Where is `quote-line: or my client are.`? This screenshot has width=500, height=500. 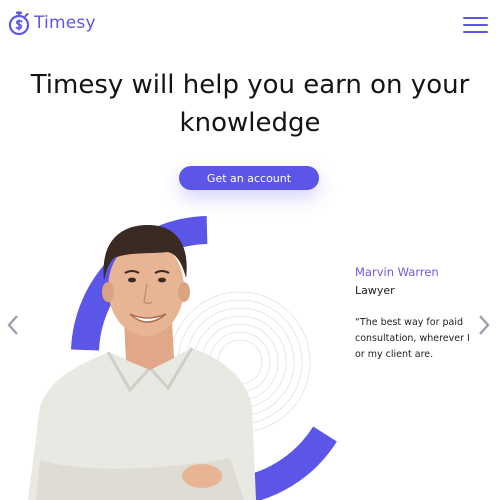
quote-line: or my client are. is located at coordinates (394, 354).